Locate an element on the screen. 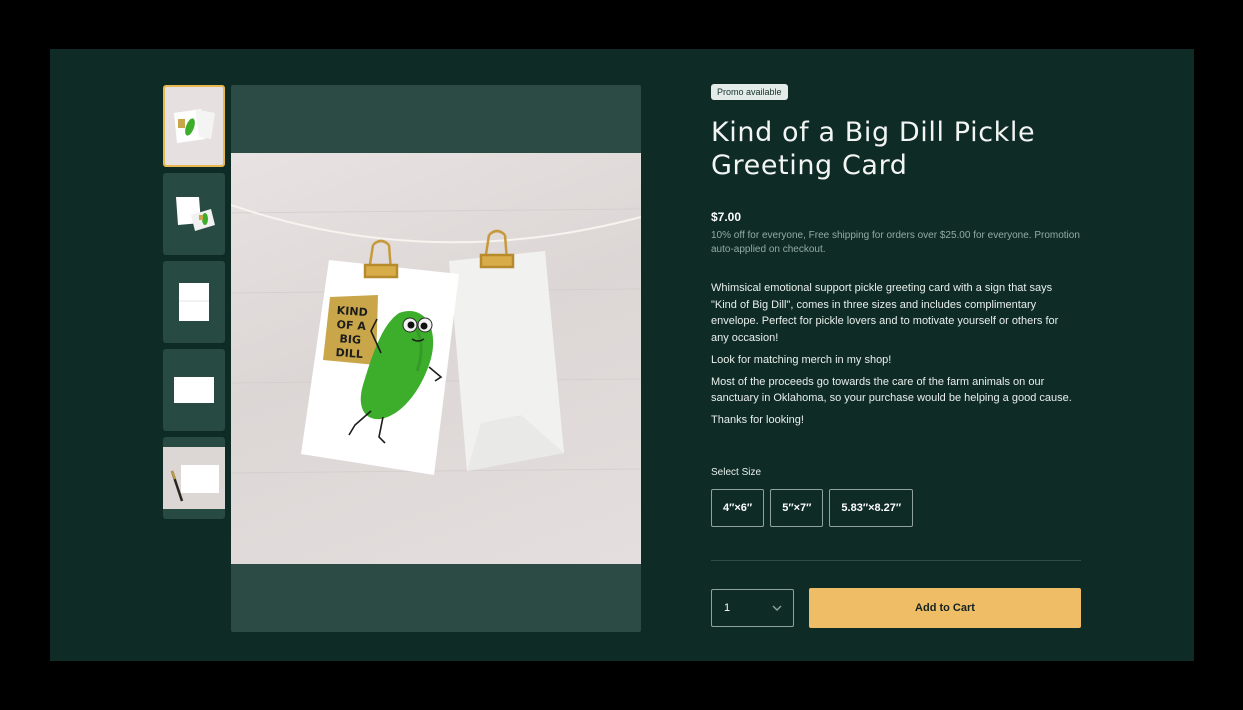 The height and width of the screenshot is (710, 1243). quantity-select: 1 is located at coordinates (752, 608).